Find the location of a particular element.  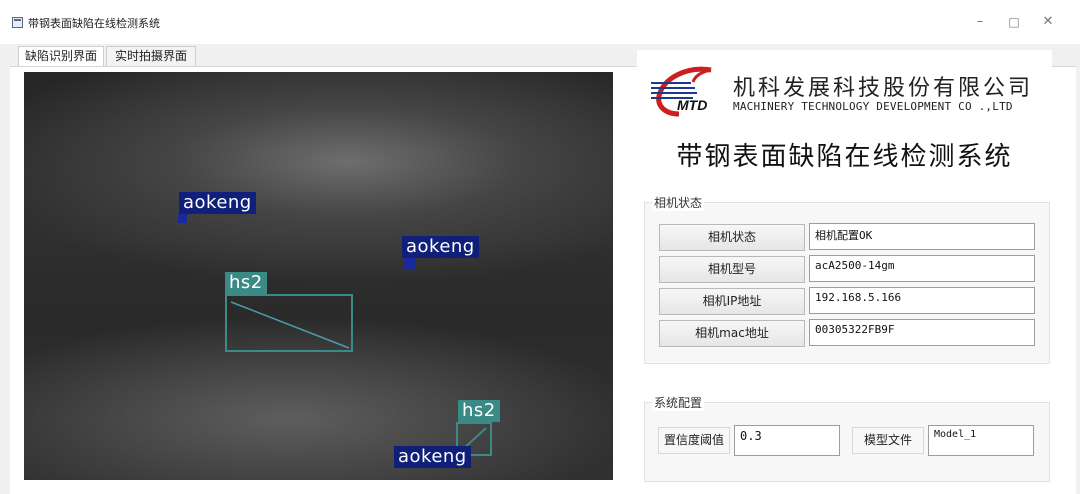

camera-status-group-title: 相机状态 is located at coordinates (678, 202).